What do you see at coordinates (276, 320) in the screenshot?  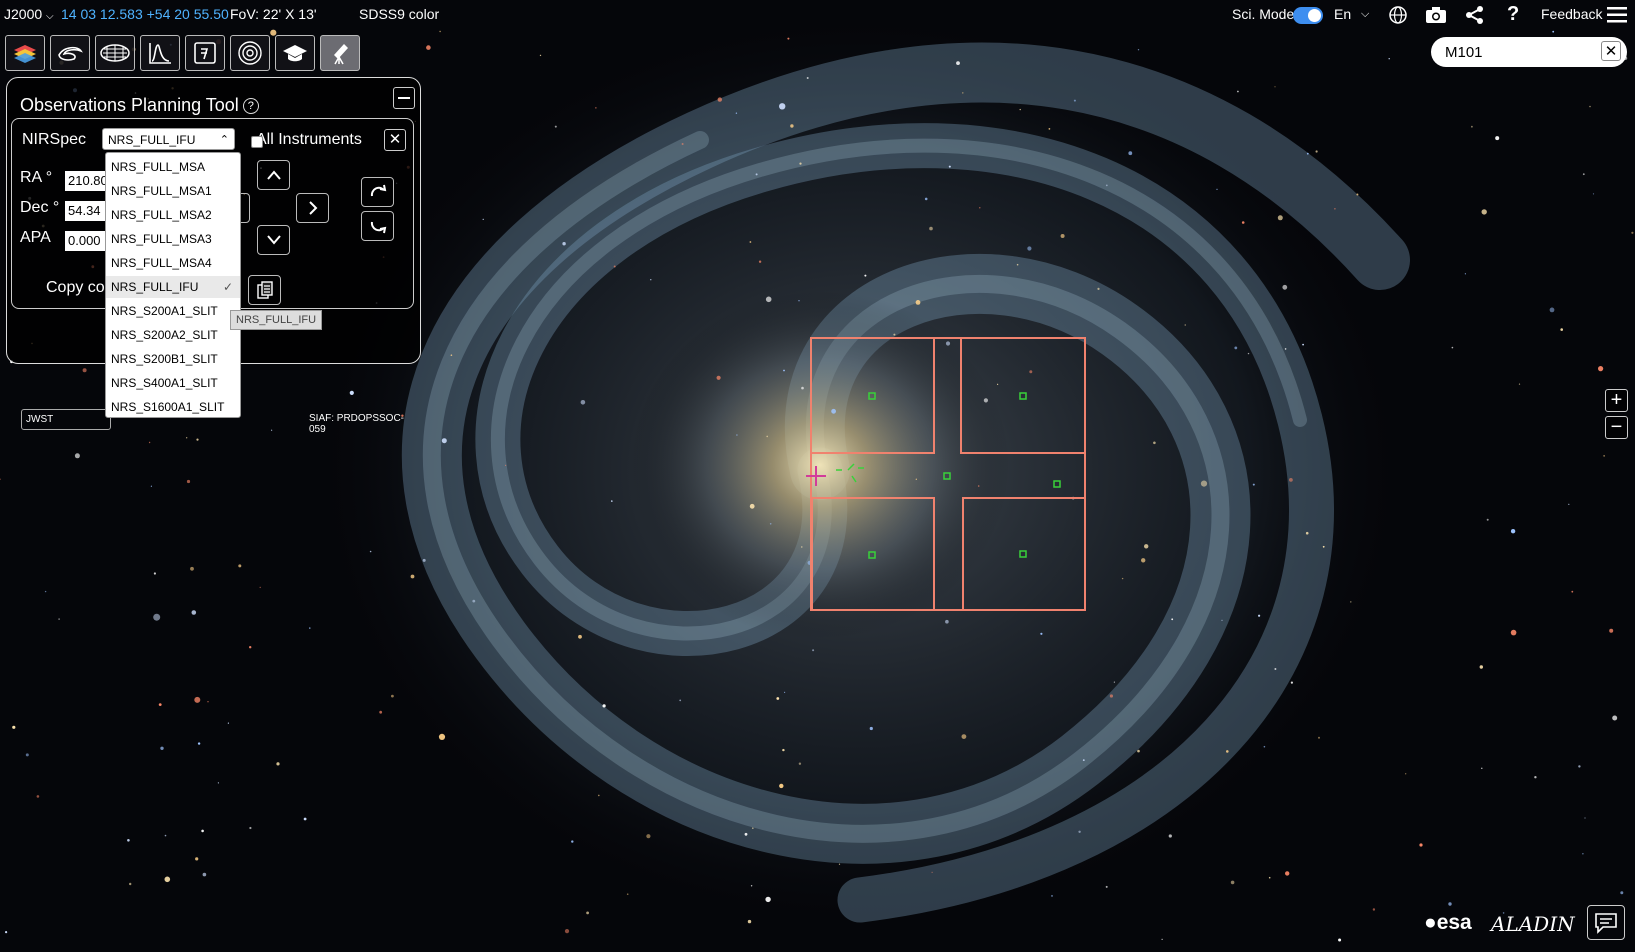 I see `aperture-tooltip: NRS_FULL_IFU` at bounding box center [276, 320].